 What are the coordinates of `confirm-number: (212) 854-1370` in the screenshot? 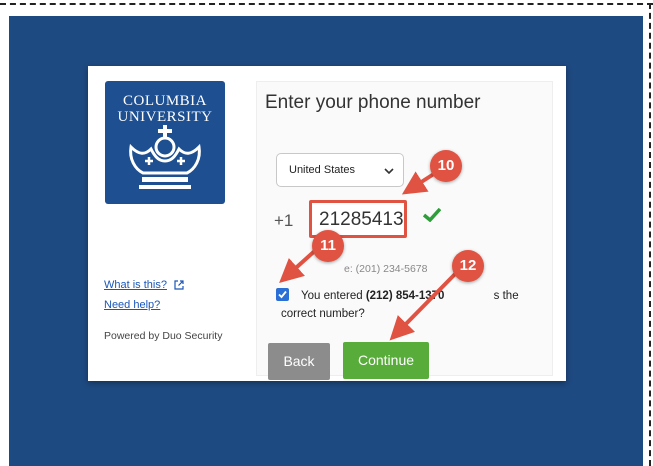 It's located at (405, 296).